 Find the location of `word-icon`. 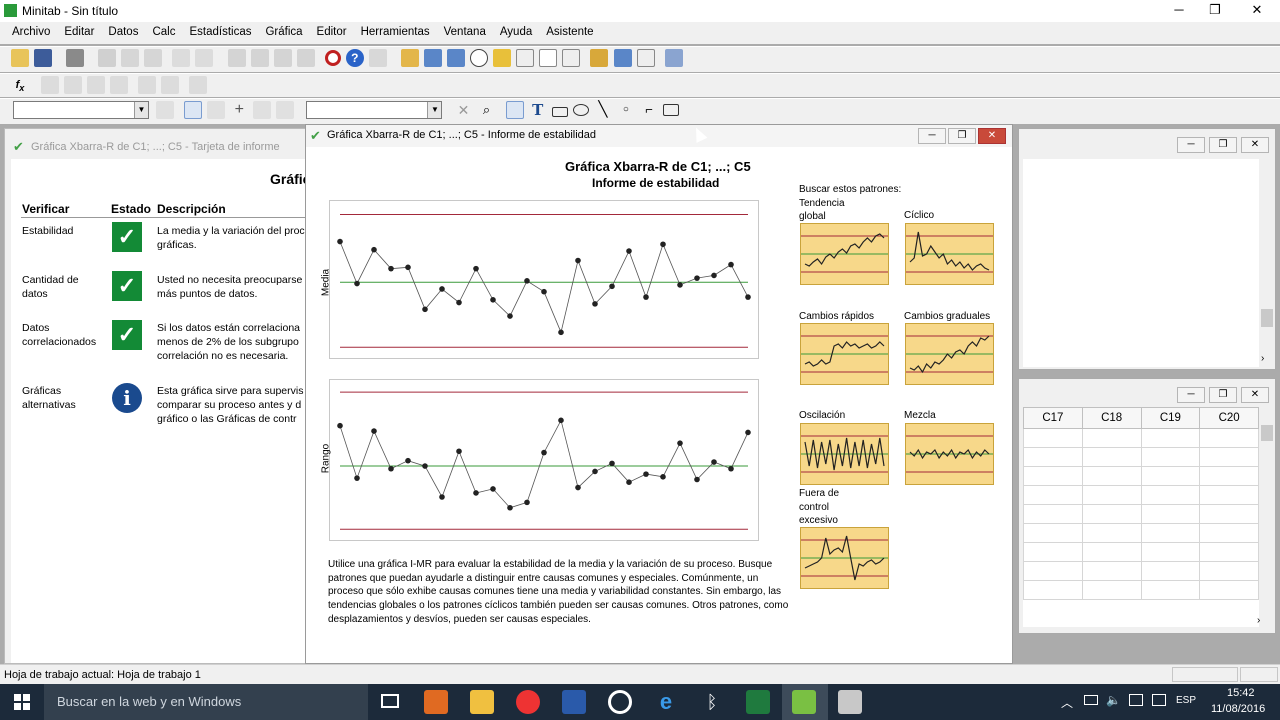

word-icon is located at coordinates (574, 702).